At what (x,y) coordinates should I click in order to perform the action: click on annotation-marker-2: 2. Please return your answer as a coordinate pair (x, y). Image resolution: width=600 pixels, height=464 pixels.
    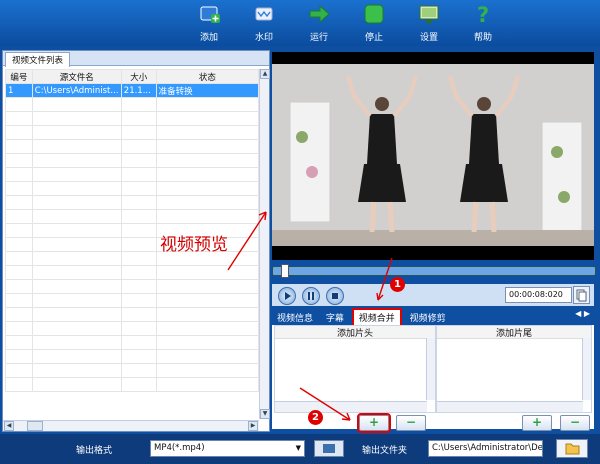
    Looking at the image, I should click on (315, 417).